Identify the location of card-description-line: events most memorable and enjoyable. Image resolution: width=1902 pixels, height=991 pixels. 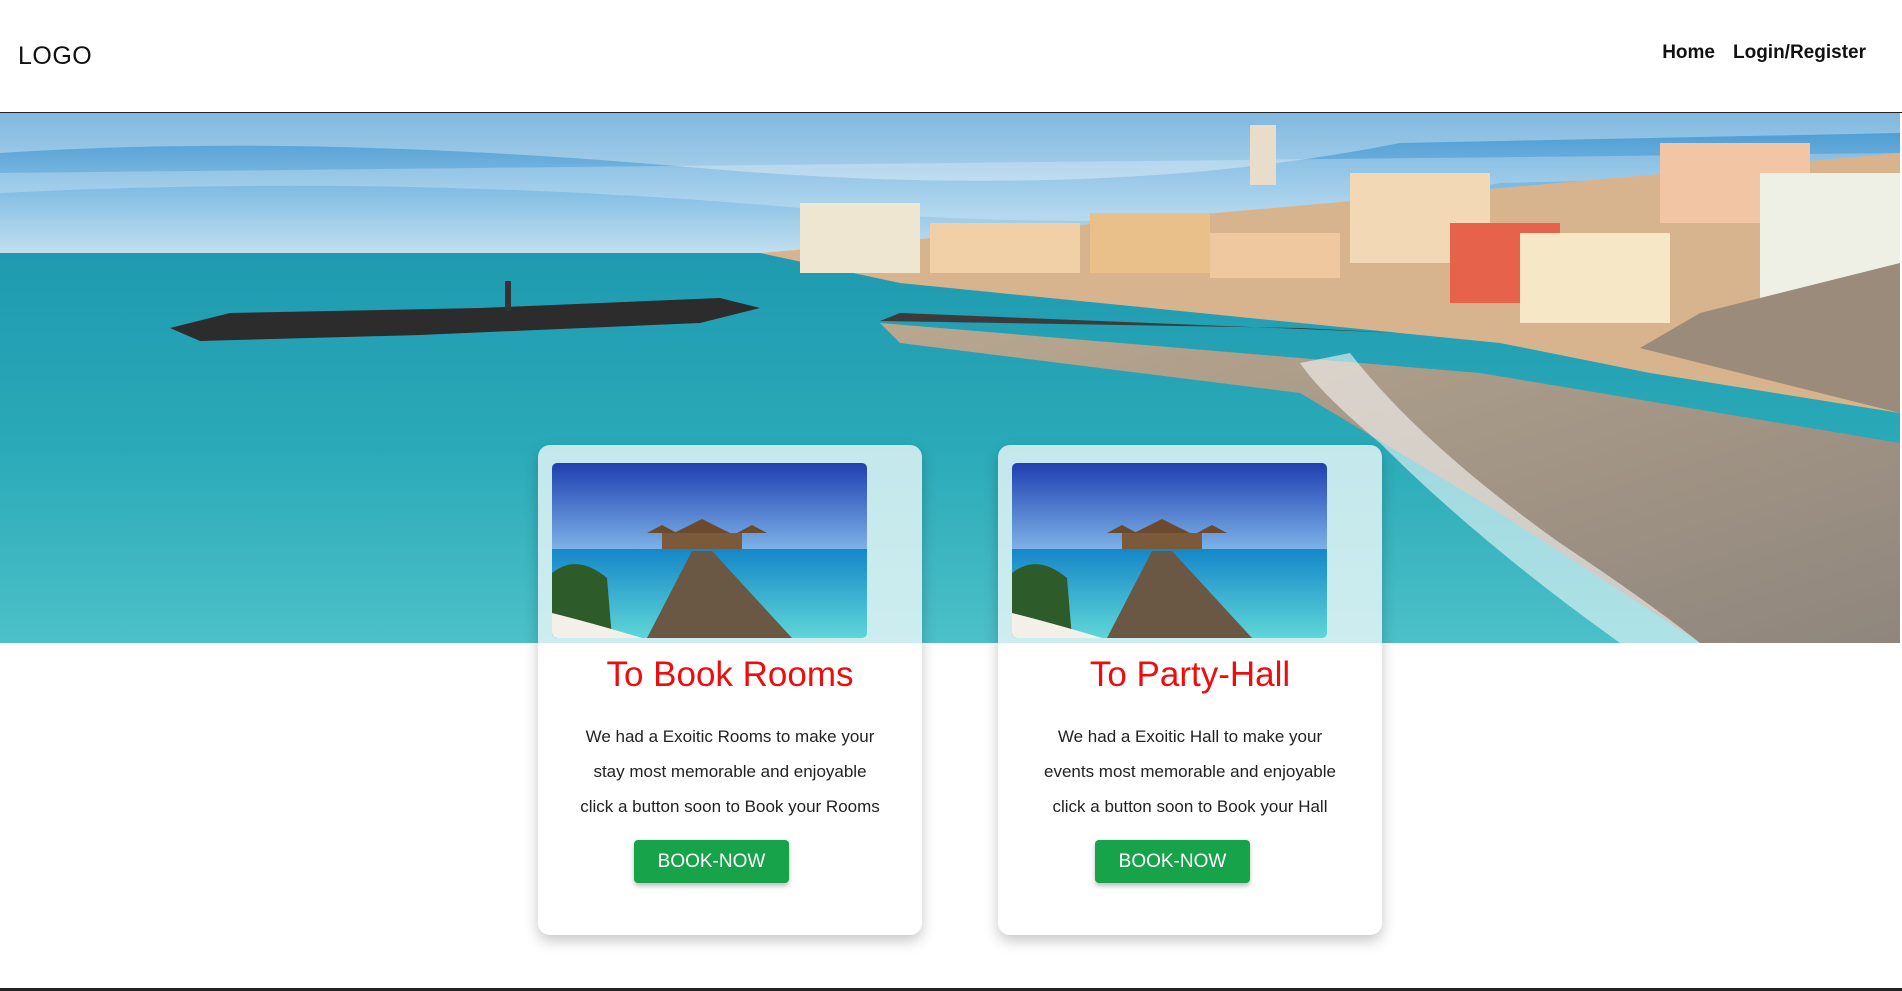
(1190, 771).